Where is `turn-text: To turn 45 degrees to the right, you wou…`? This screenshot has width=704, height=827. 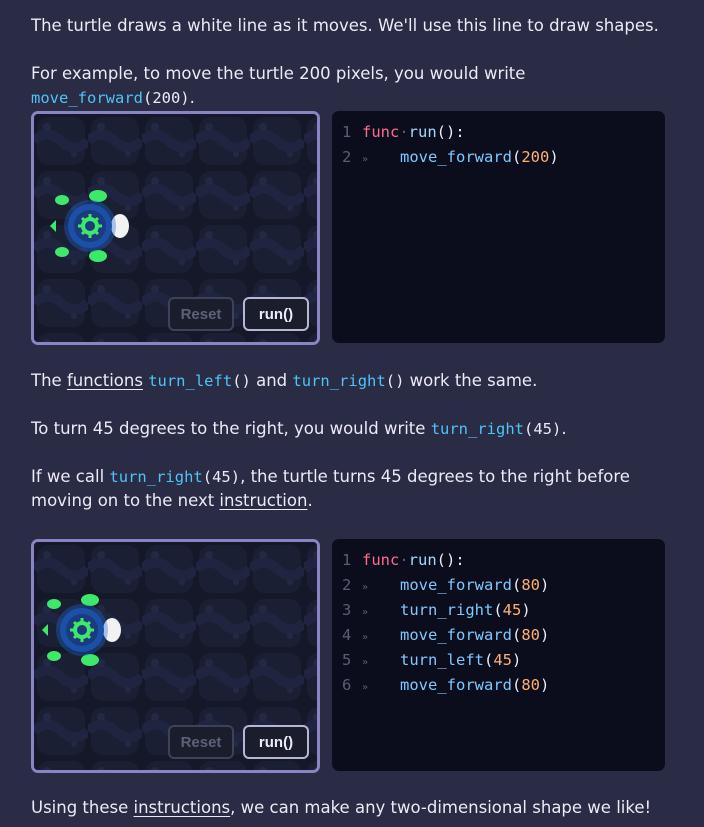
turn-text: To turn 45 degrees to the right, you wou… is located at coordinates (299, 428).